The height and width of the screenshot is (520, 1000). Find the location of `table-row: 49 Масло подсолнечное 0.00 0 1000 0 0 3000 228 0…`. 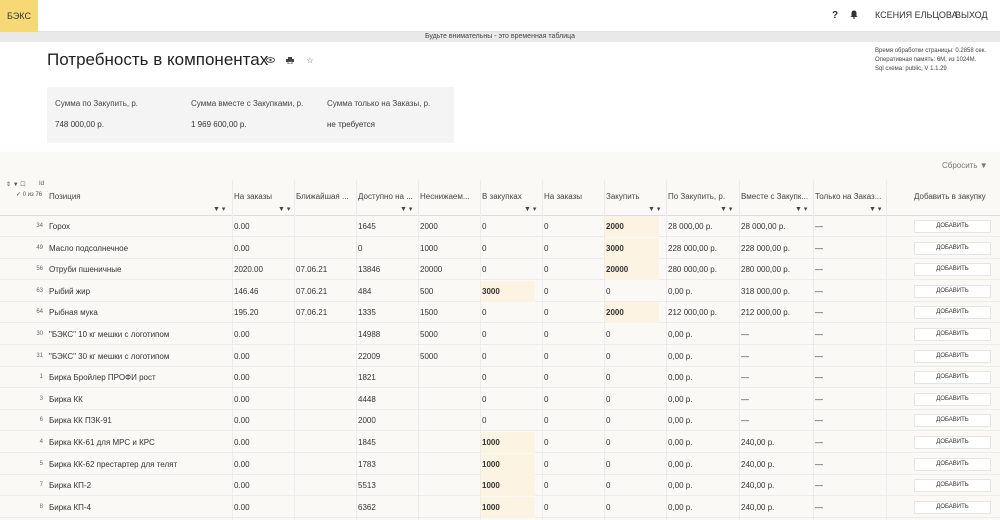

table-row: 49 Масло подсолнечное 0.00 0 1000 0 0 3000 228 0… is located at coordinates (500, 248).